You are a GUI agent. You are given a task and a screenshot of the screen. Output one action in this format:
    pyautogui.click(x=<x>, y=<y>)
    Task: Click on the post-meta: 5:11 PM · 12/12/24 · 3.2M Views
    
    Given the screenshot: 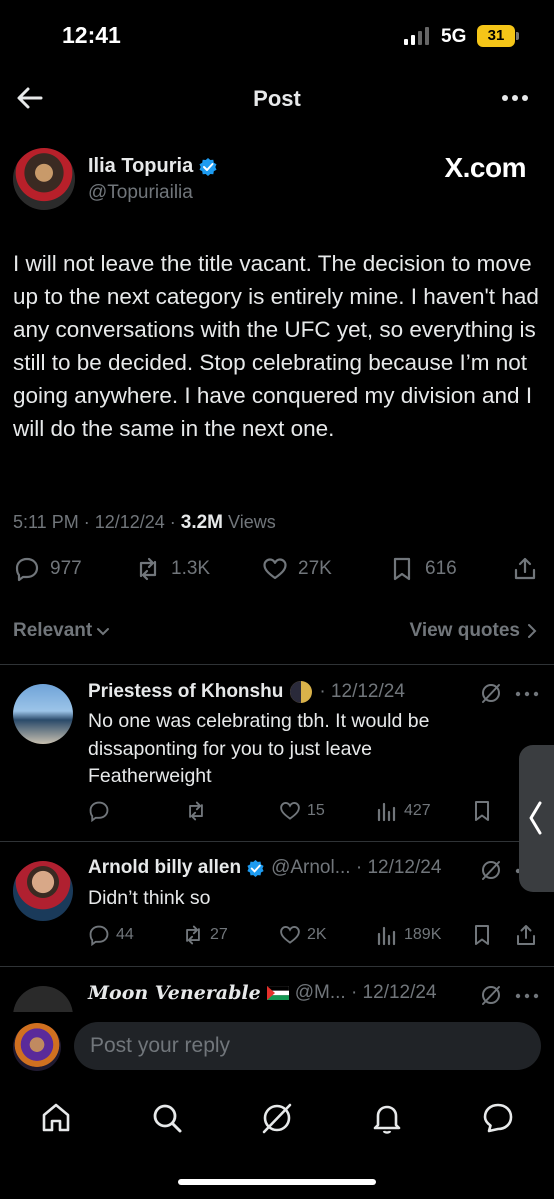 What is the action you would take?
    pyautogui.click(x=144, y=523)
    